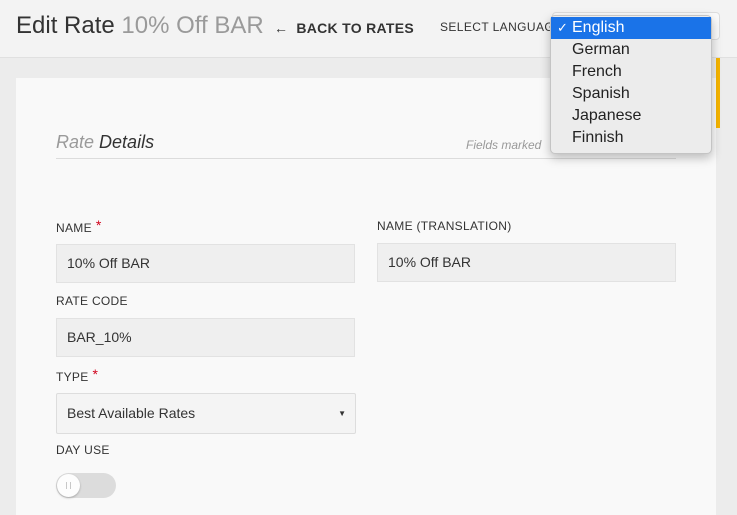 This screenshot has height=515, width=737. Describe the element at coordinates (631, 28) in the screenshot. I see `language-option-english: ✓ English` at that location.